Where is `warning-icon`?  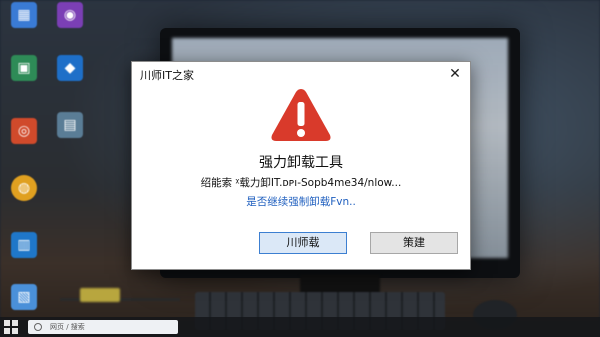
warning-icon is located at coordinates (301, 115).